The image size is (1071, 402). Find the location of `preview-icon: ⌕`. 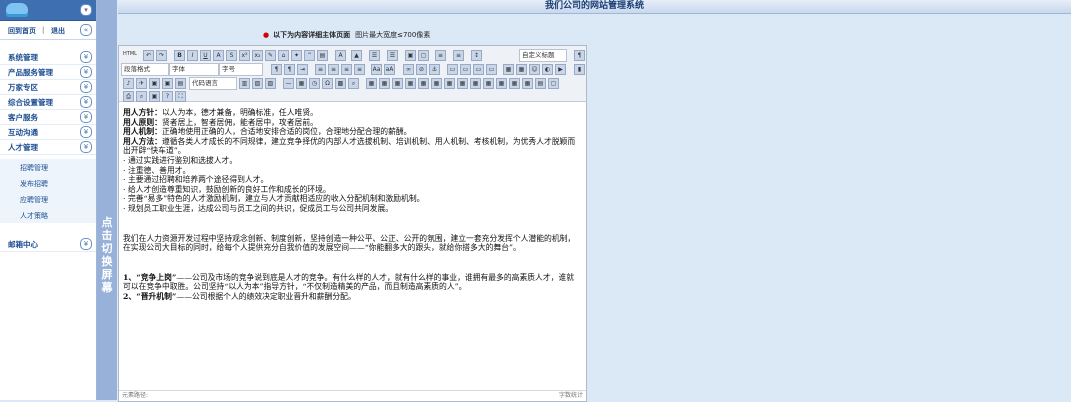

preview-icon: ⌕ is located at coordinates (141, 96).